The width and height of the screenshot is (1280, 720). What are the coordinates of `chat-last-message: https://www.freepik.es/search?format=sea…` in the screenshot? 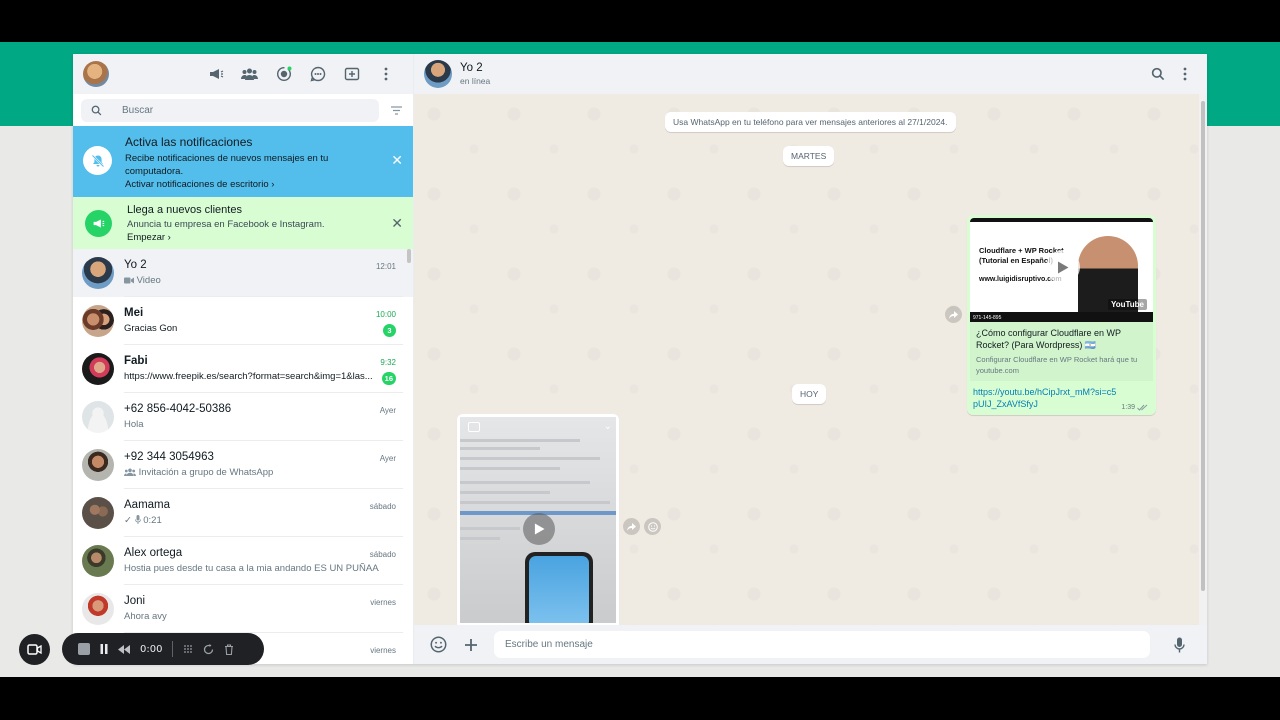 It's located at (248, 376).